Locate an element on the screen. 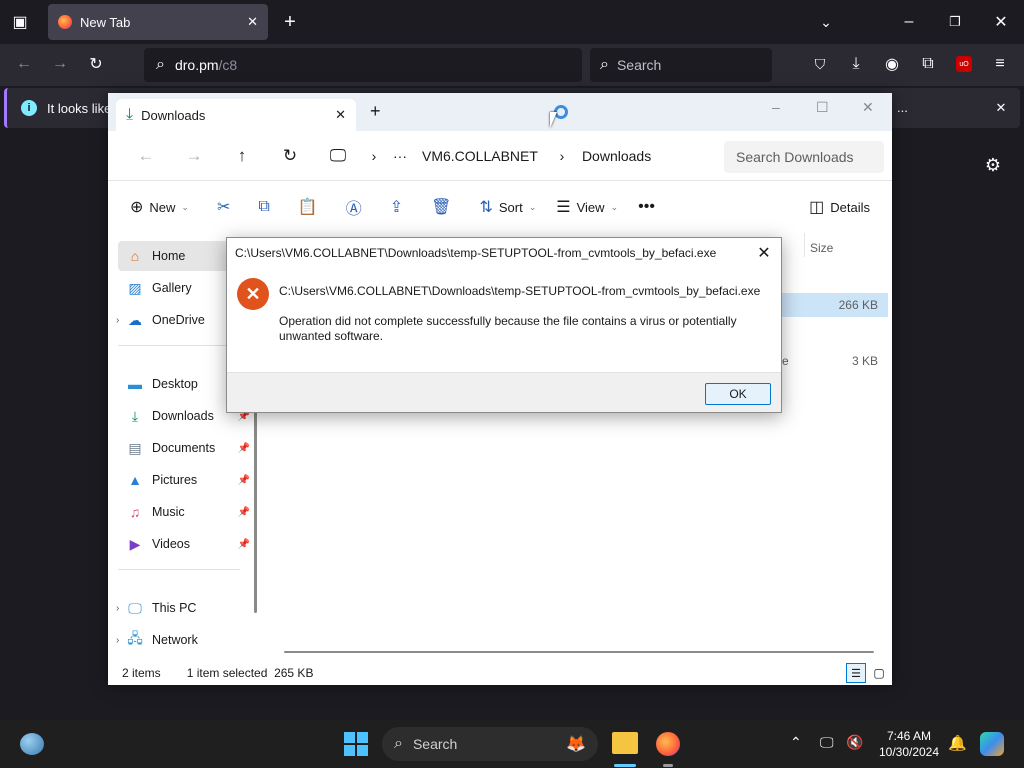 The width and height of the screenshot is (1024, 768). restore-icon: ❐ is located at coordinates (955, 22).